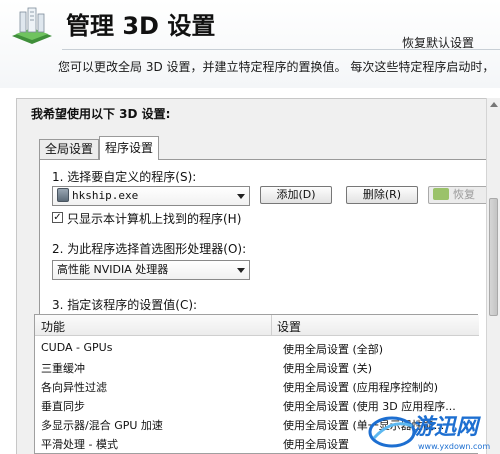 This screenshot has width=500, height=454. What do you see at coordinates (129, 148) in the screenshot?
I see `tab-program-settings: 程序设置` at bounding box center [129, 148].